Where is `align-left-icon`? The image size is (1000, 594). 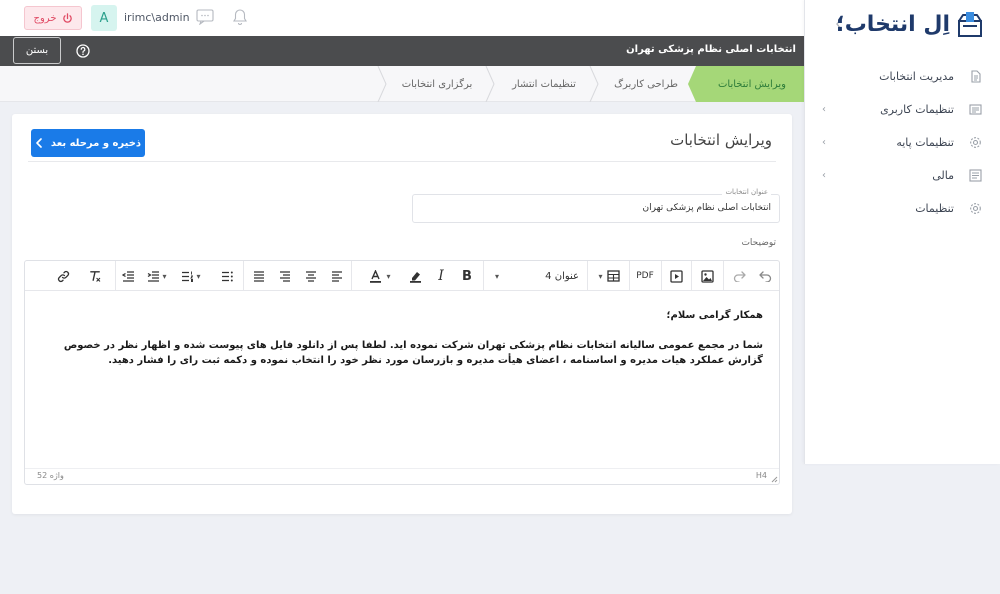 align-left-icon is located at coordinates (337, 276).